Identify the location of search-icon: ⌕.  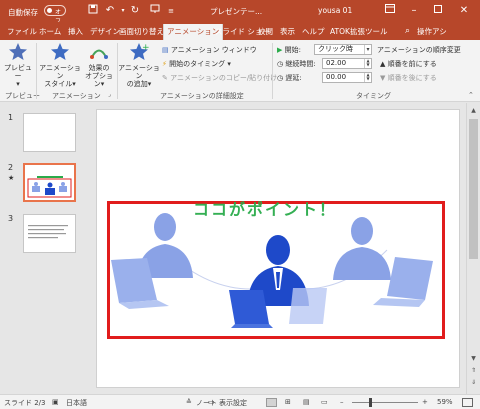
(407, 33).